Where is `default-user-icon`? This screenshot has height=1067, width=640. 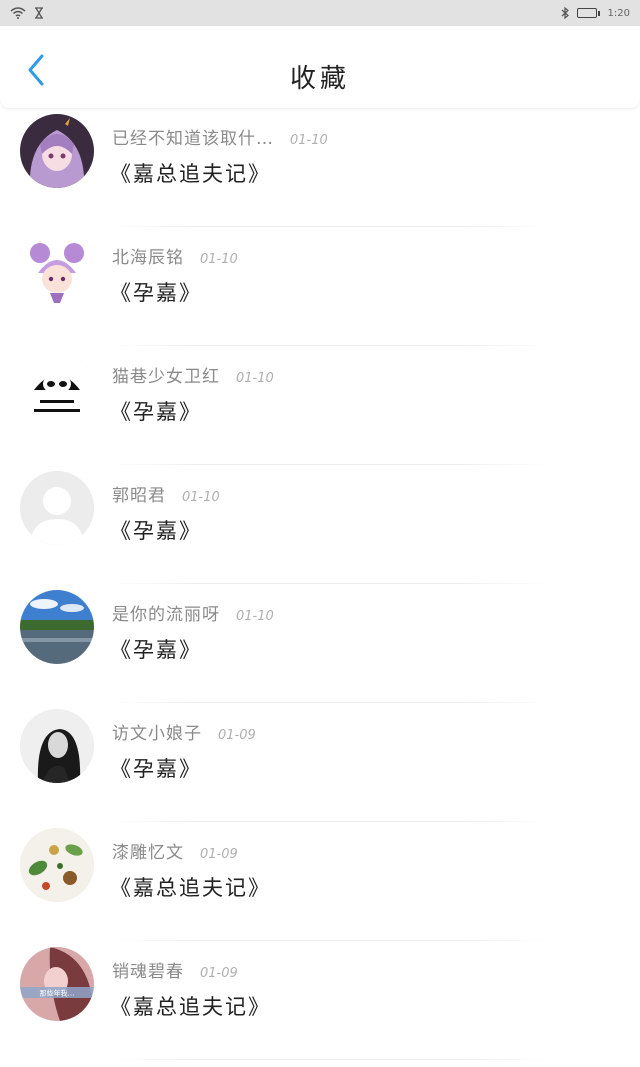 default-user-icon is located at coordinates (57, 508).